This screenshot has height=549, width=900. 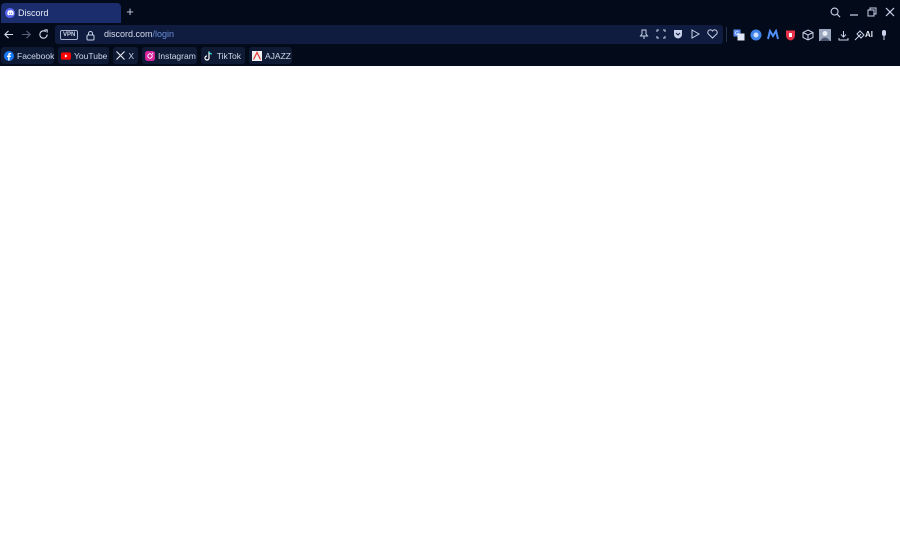 I want to click on svg-text: G, so click(x=737, y=34).